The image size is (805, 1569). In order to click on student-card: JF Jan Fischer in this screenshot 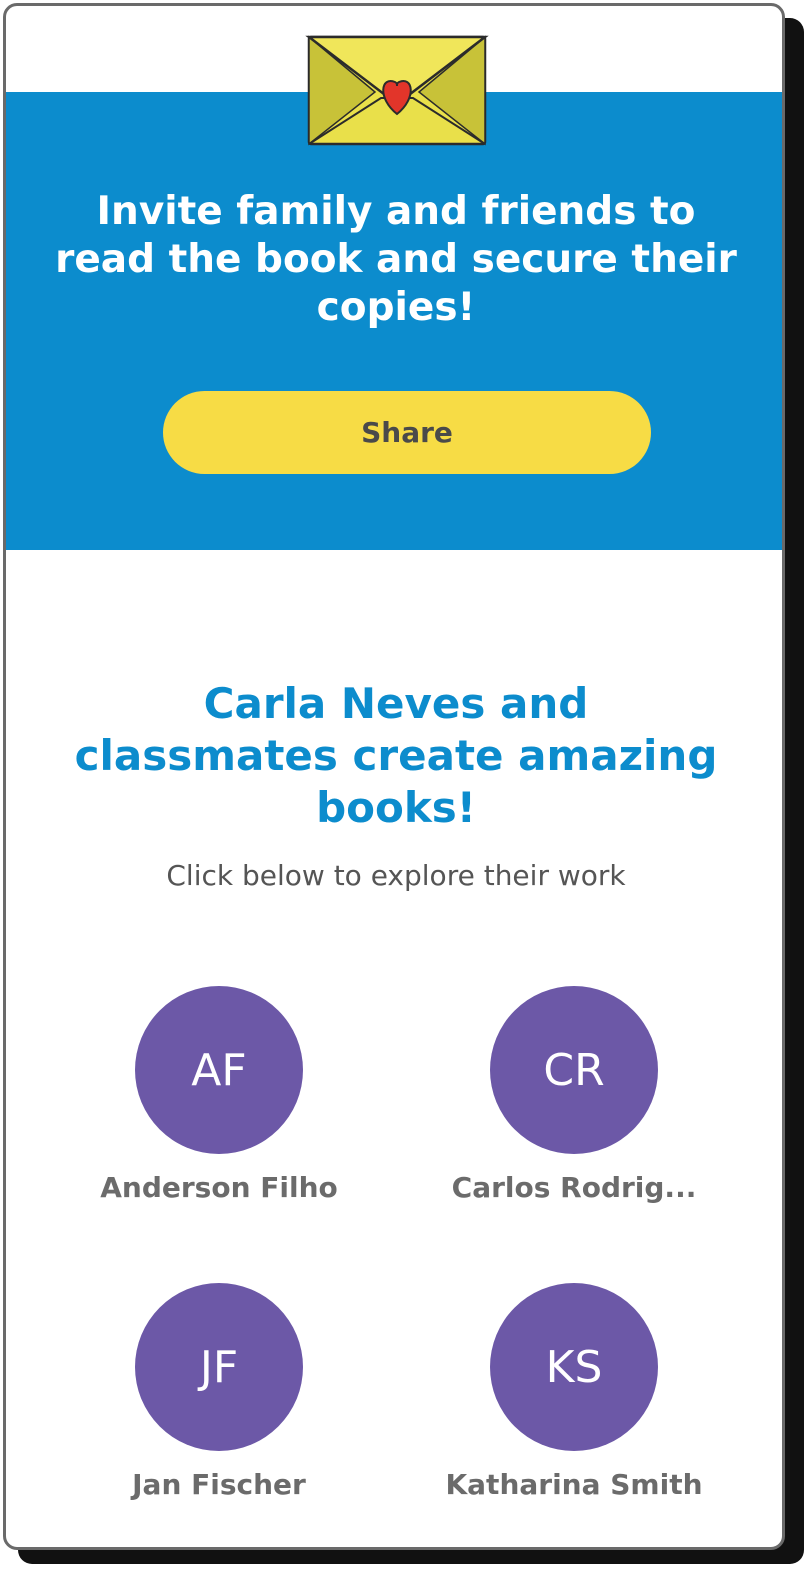, I will do `click(219, 1393)`.